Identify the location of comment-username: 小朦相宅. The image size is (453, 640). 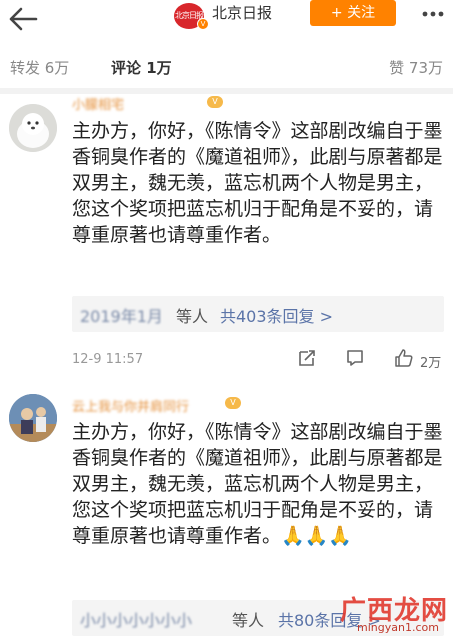
(98, 103).